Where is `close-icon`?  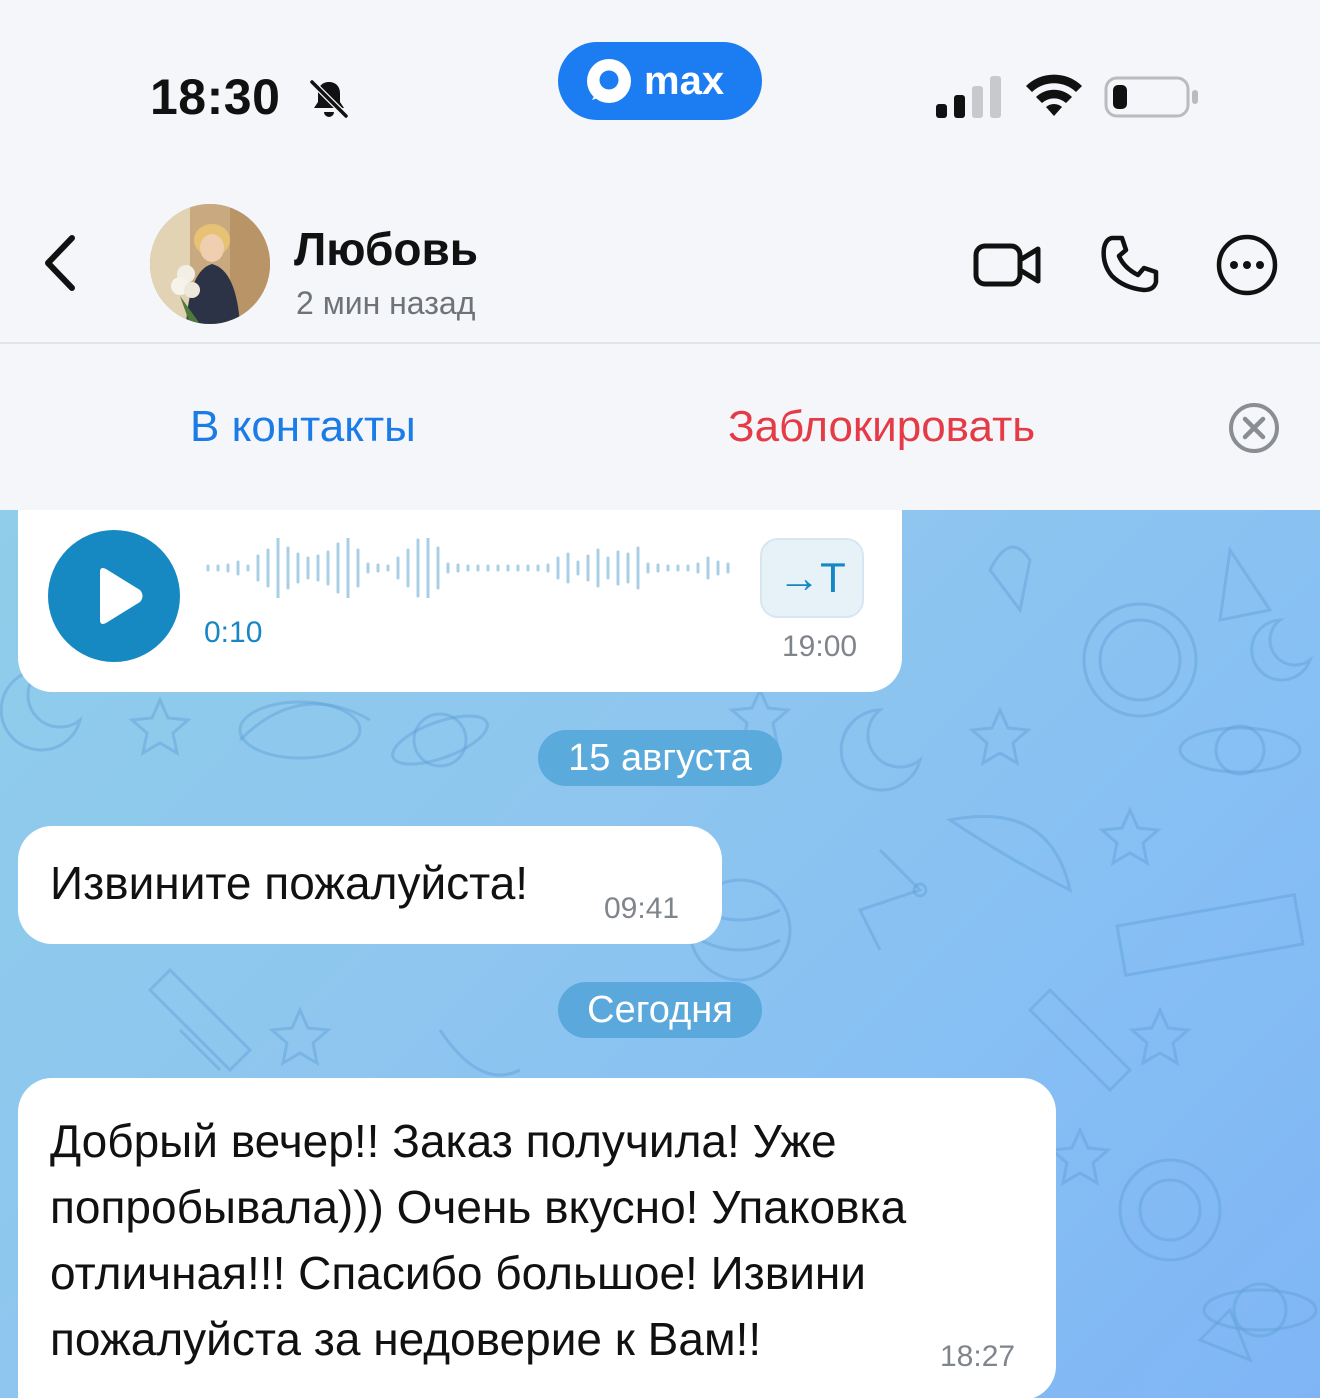
close-icon is located at coordinates (1254, 428).